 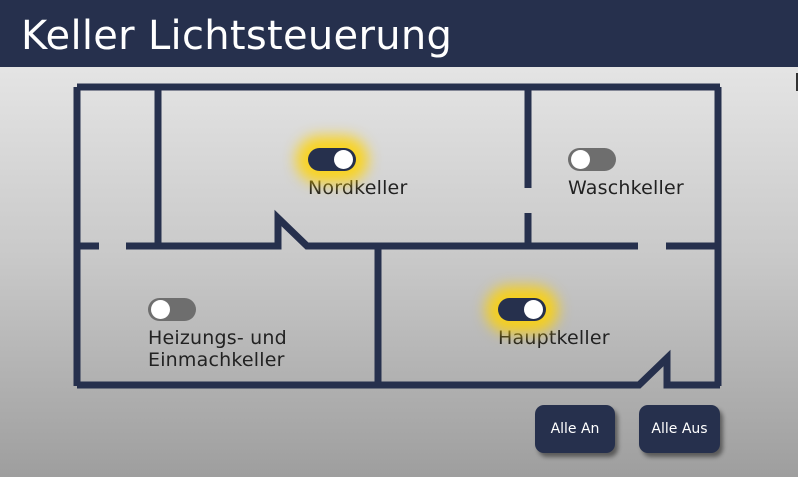 I want to click on room-label-hauptkeller: Hauptkeller, so click(x=554, y=338).